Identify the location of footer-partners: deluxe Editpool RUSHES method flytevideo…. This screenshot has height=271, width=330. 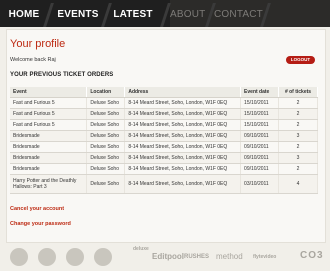
(165, 256).